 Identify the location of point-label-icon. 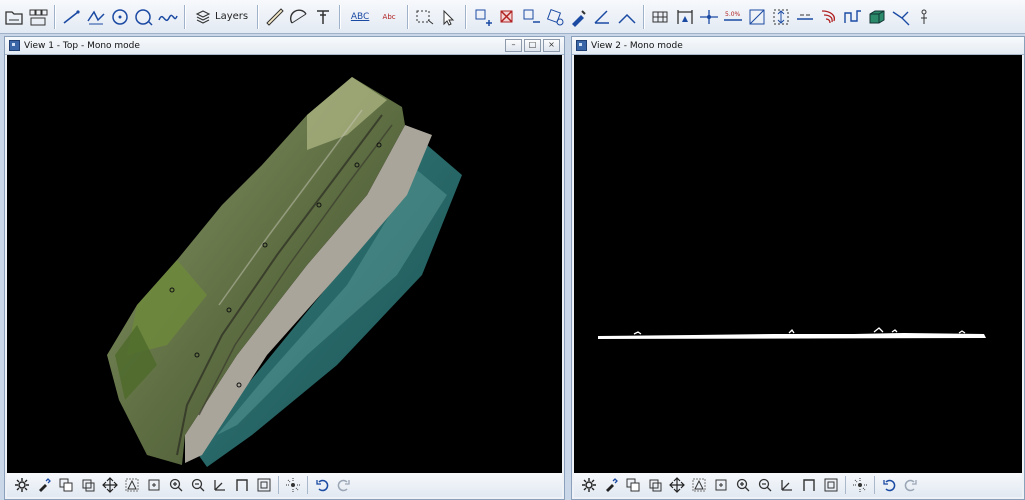
(925, 17).